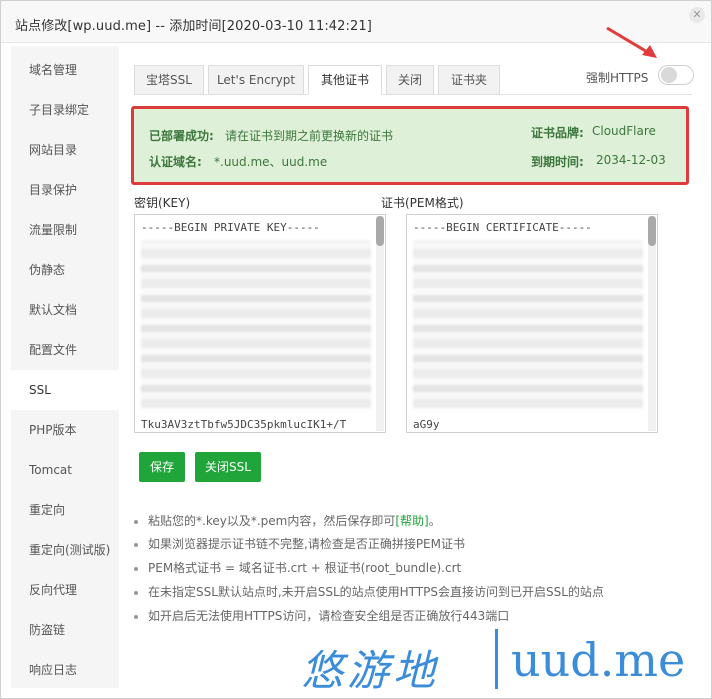 Image resolution: width=712 pixels, height=699 pixels. I want to click on sidebar-item-redirect-beta: 重定向(测试版), so click(65, 550).